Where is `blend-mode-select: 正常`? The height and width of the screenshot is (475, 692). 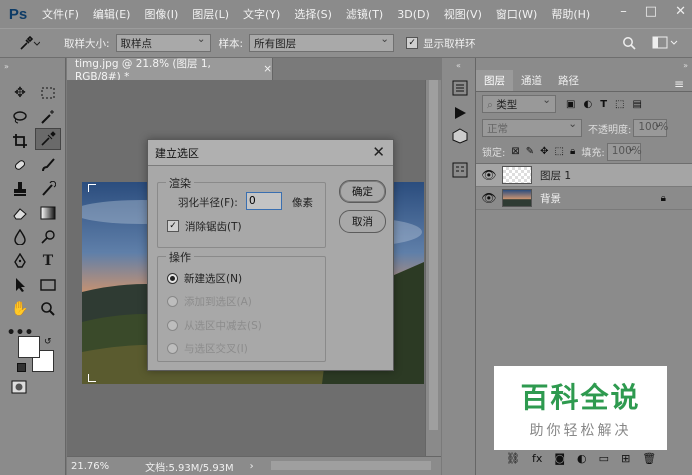
blend-mode-select: 正常 is located at coordinates (532, 127).